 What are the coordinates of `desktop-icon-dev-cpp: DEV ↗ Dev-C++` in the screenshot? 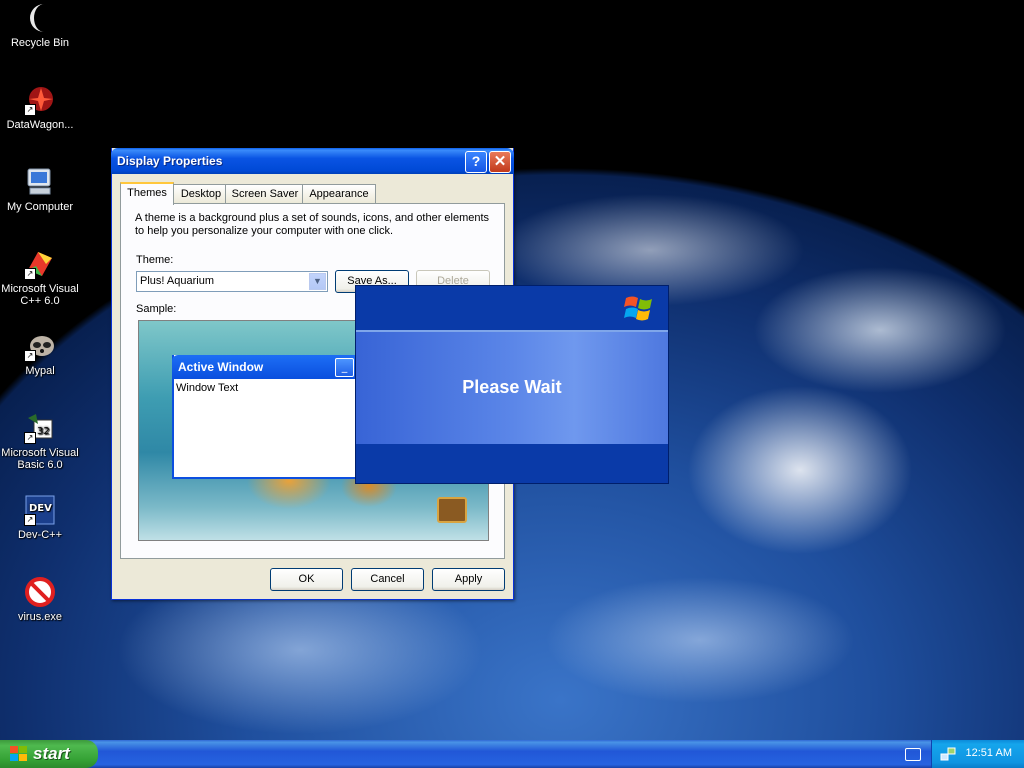 It's located at (40, 517).